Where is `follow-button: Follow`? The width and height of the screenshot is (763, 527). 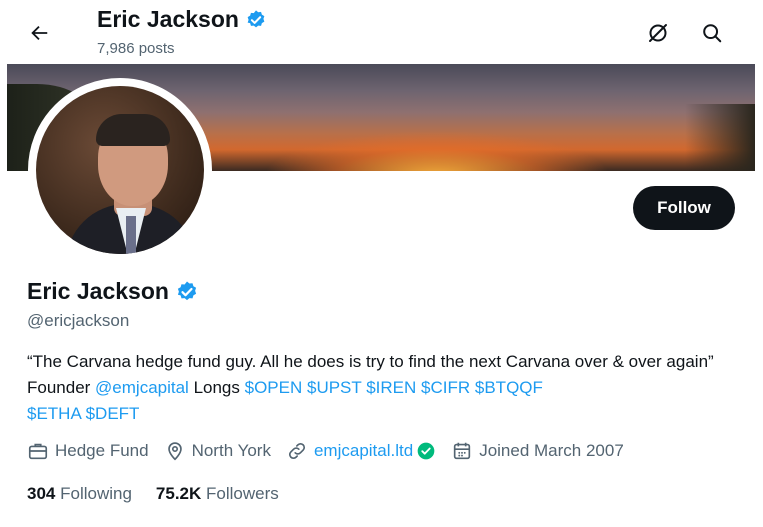
follow-button: Follow is located at coordinates (684, 208).